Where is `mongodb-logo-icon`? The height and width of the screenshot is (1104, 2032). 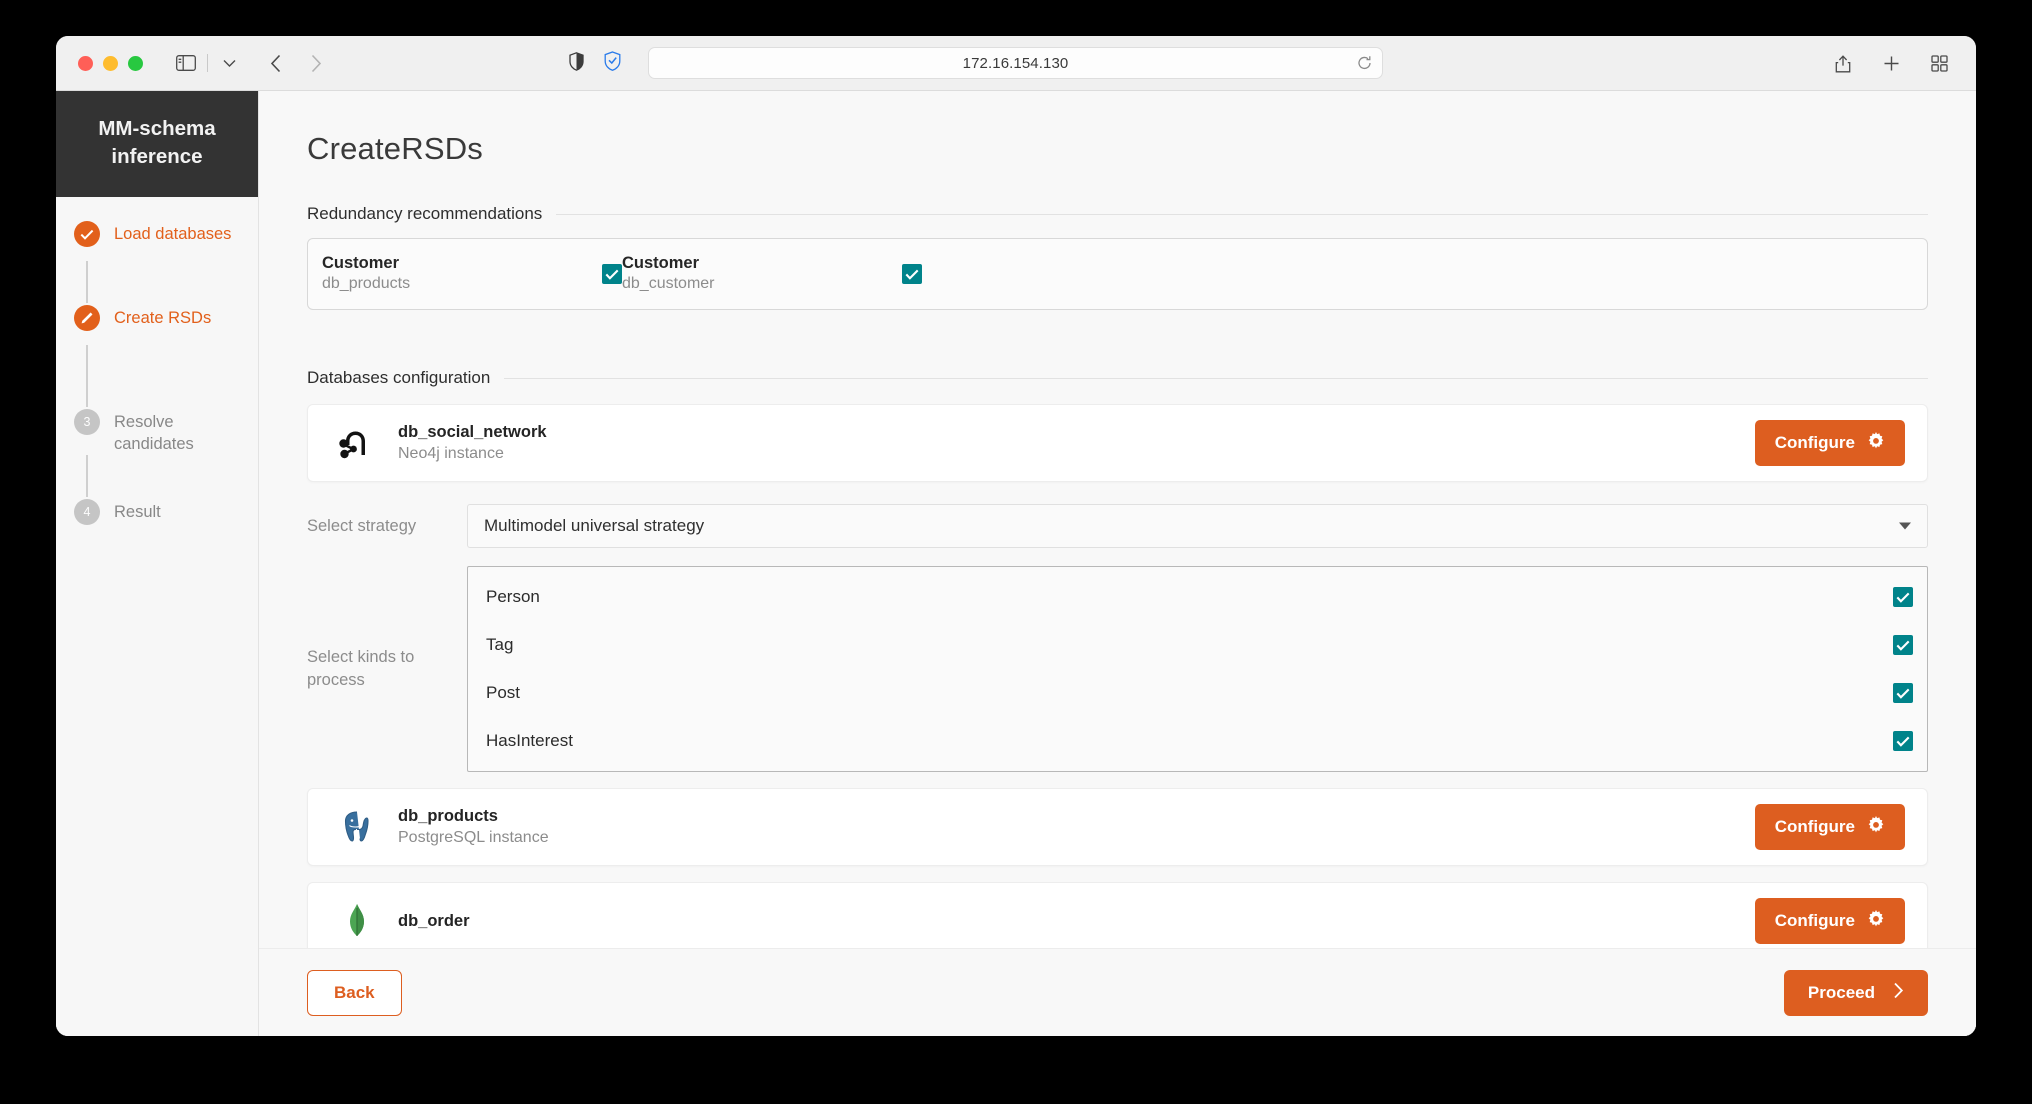
mongodb-logo-icon is located at coordinates (357, 921).